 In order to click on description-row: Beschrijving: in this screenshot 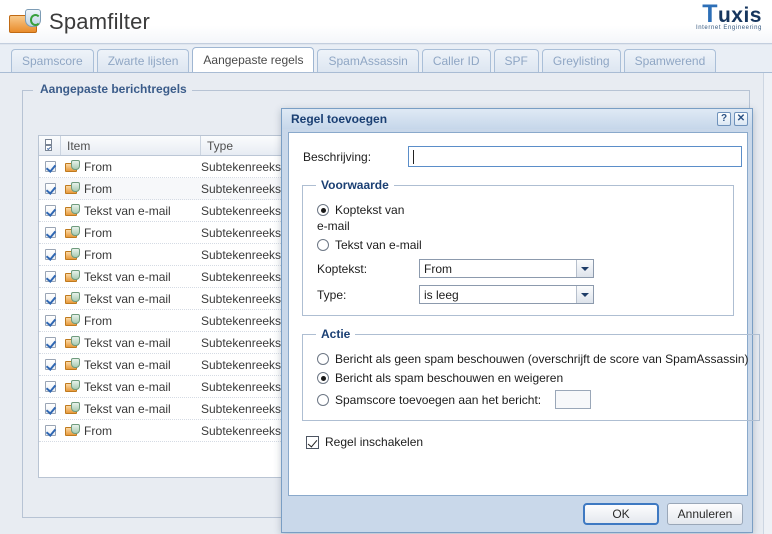, I will do `click(525, 156)`.